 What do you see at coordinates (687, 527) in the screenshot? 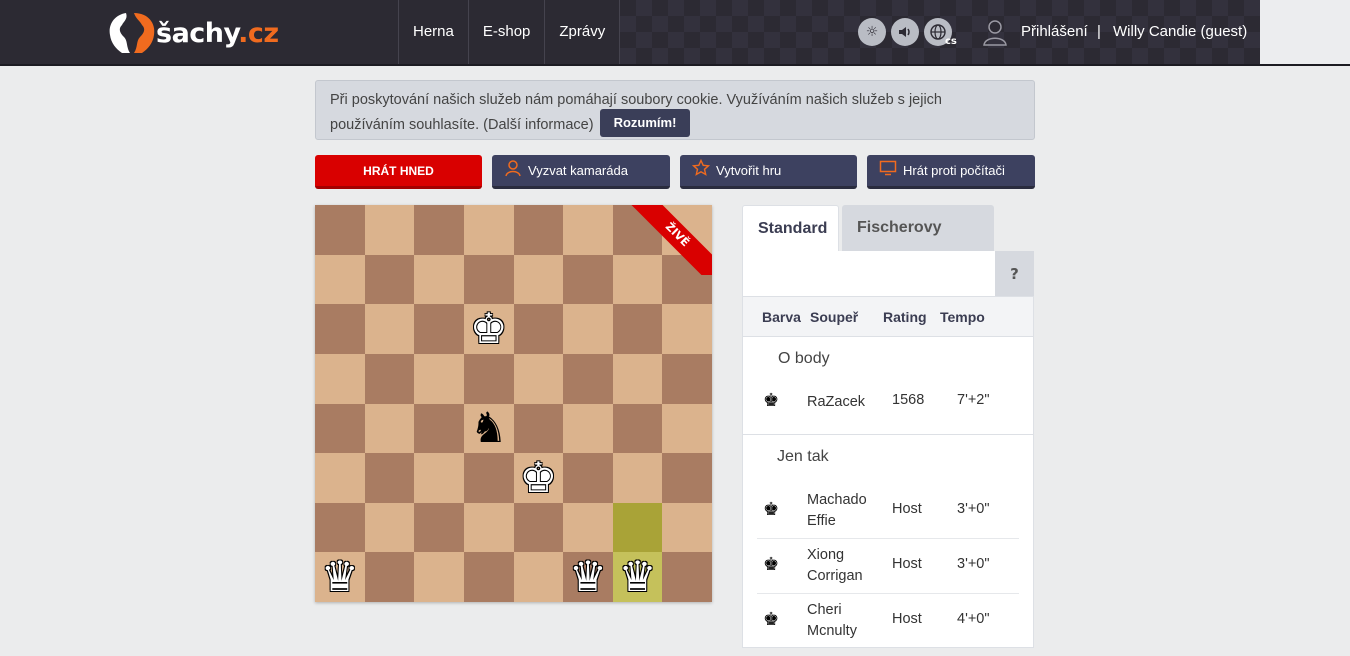
I see `square-h2` at bounding box center [687, 527].